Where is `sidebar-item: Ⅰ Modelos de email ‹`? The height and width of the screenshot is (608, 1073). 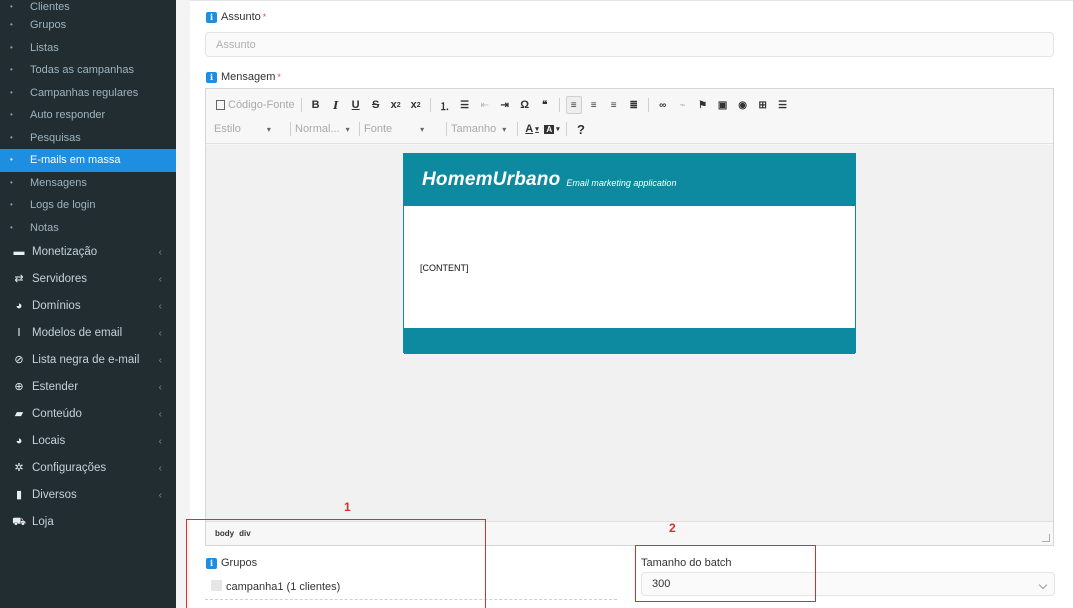 sidebar-item: Ⅰ Modelos de email ‹ is located at coordinates (88, 333).